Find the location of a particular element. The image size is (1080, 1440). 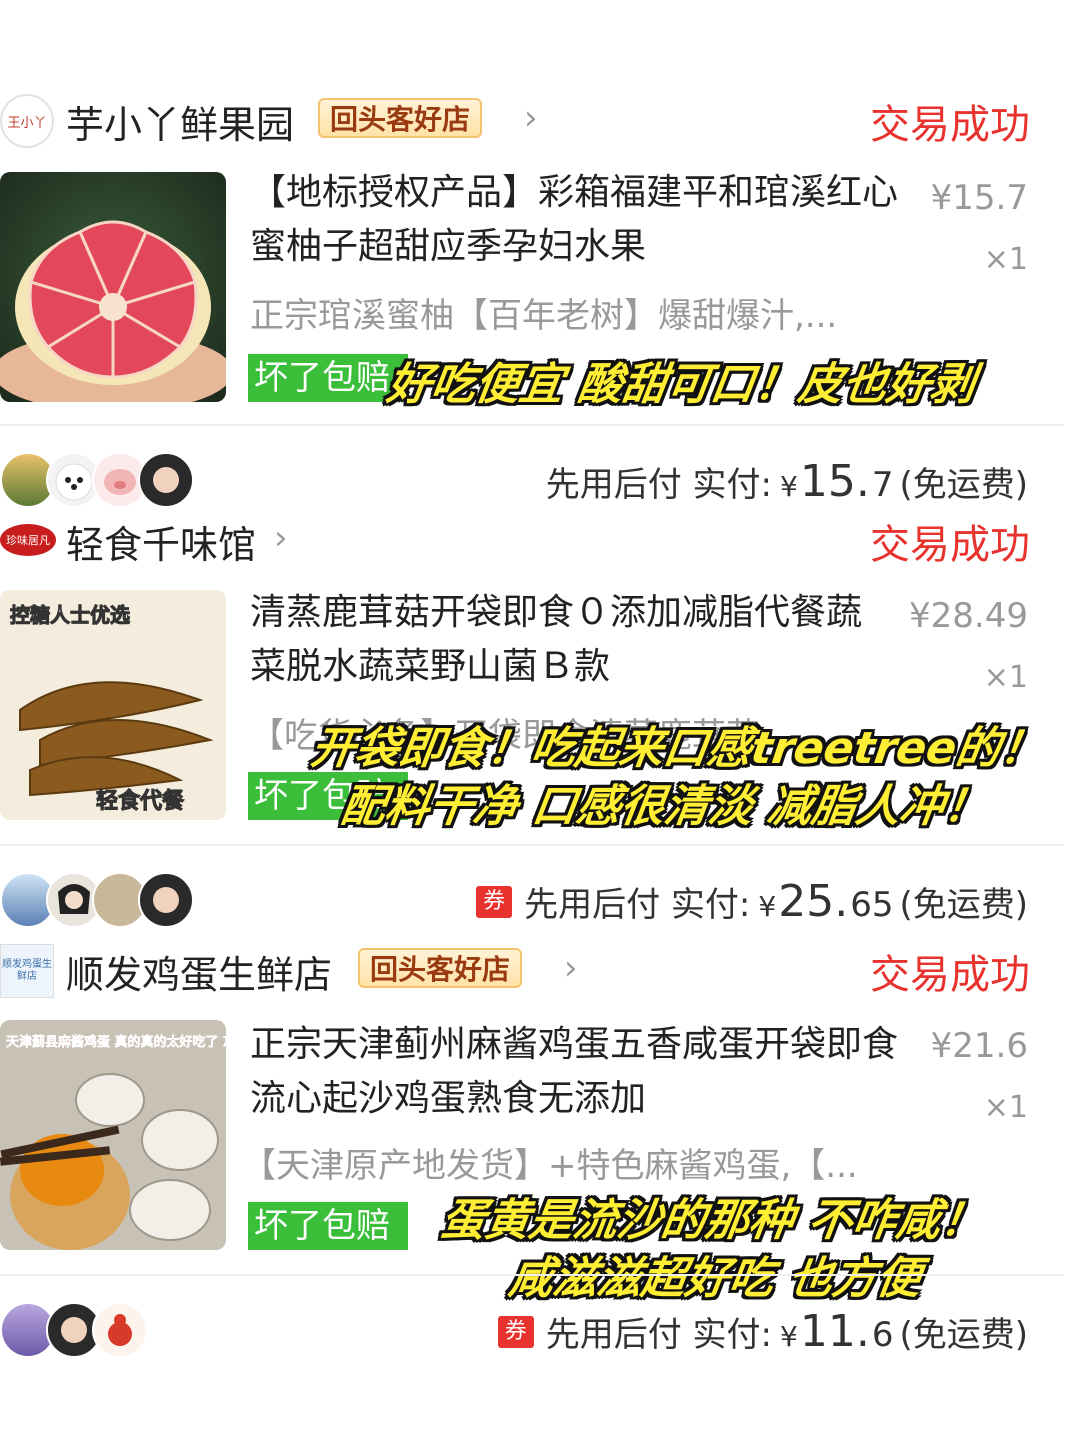

shop-name: 轻食千味馆 is located at coordinates (161, 541).